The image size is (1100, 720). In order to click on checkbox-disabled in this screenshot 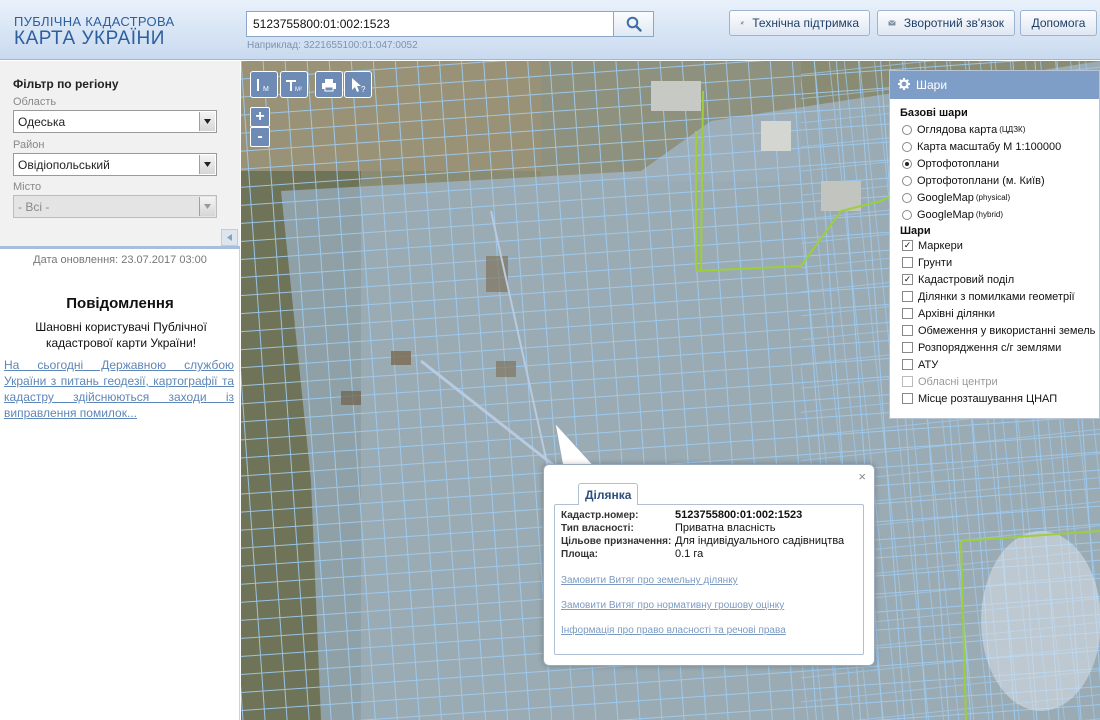, I will do `click(907, 381)`.